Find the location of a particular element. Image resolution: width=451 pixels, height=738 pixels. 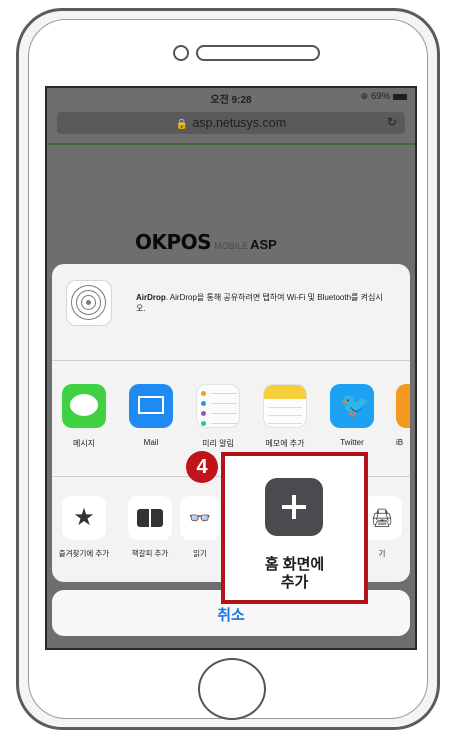

battery-icon is located at coordinates (400, 96).